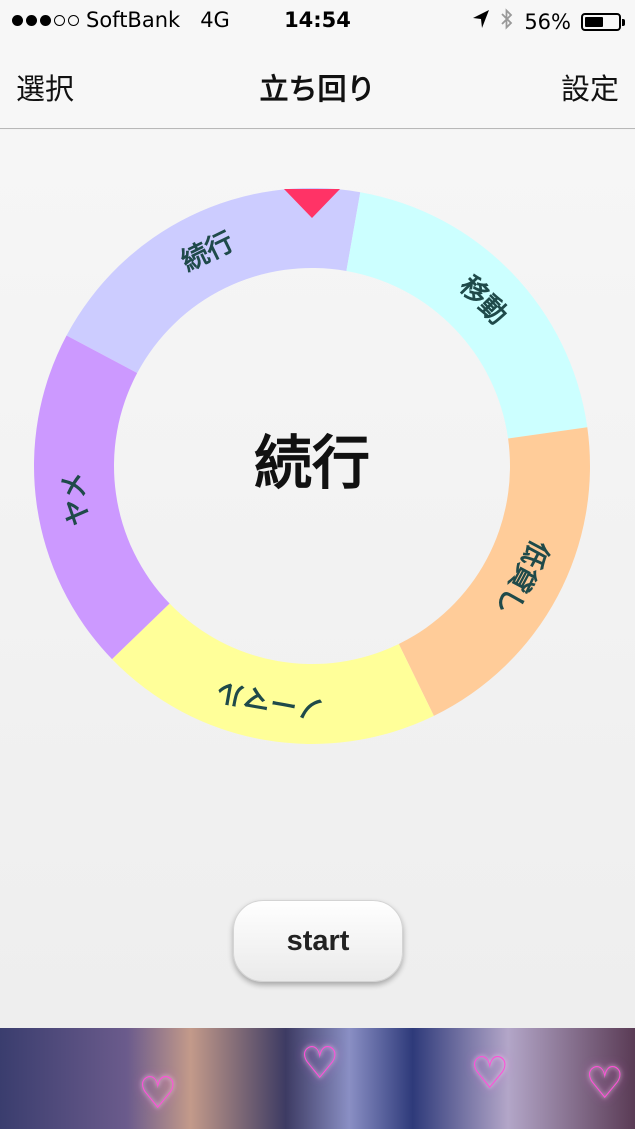  I want to click on result-label: 続行, so click(312, 463).